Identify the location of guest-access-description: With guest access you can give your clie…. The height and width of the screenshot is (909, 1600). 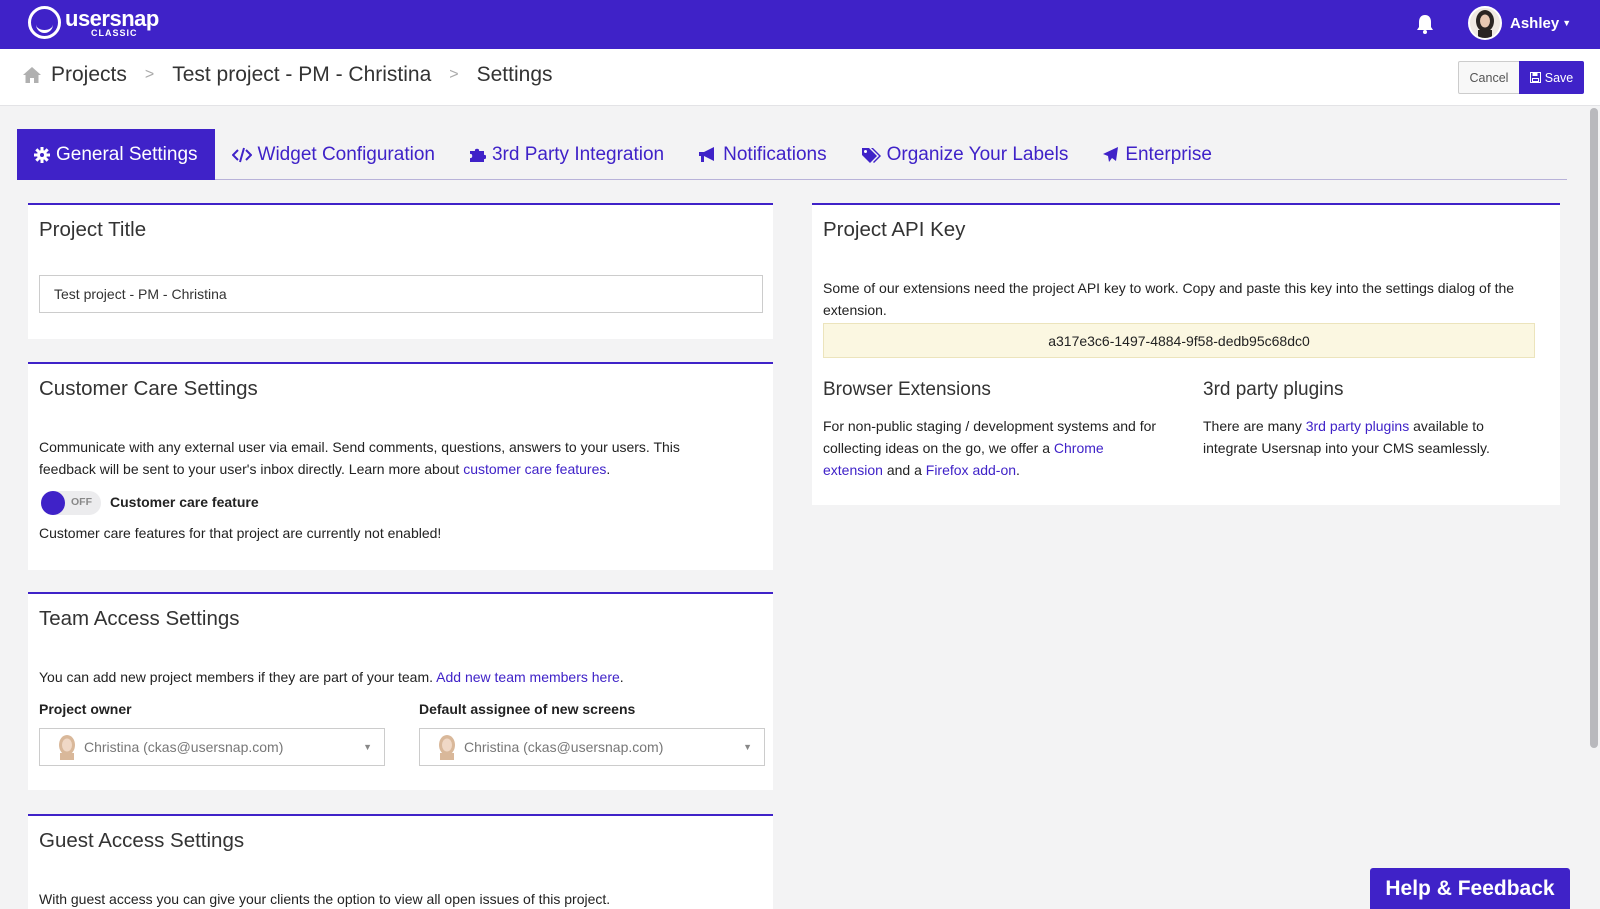
(325, 899).